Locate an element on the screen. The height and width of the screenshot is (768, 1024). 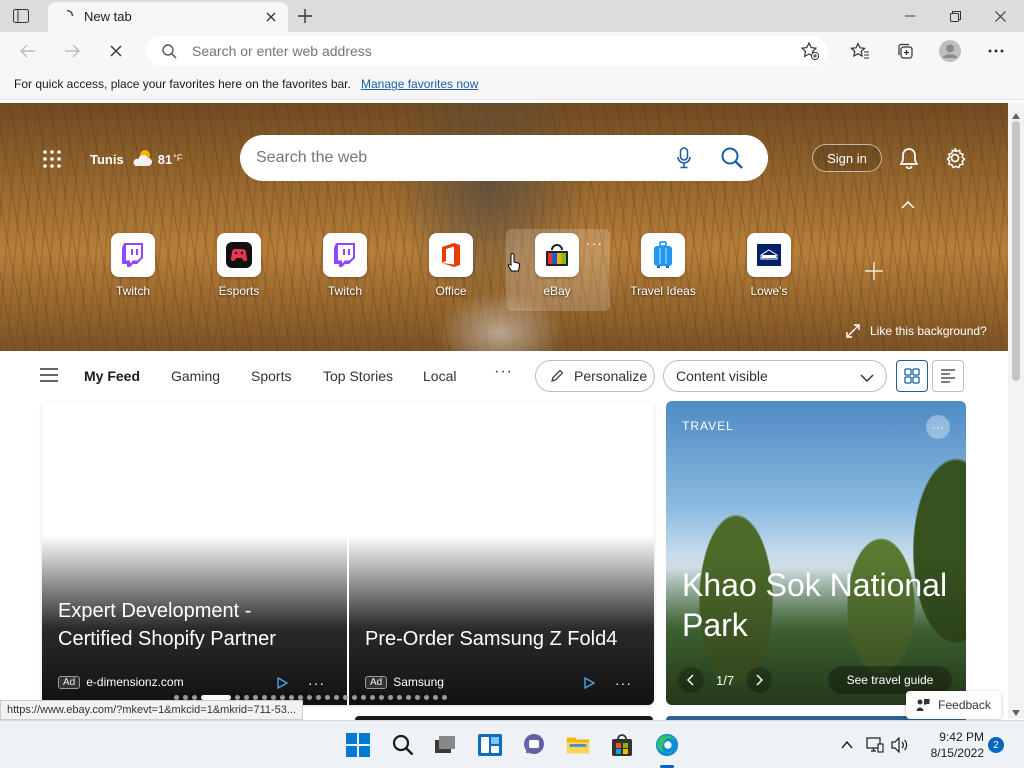
notification-count-badge: 2 is located at coordinates (996, 745).